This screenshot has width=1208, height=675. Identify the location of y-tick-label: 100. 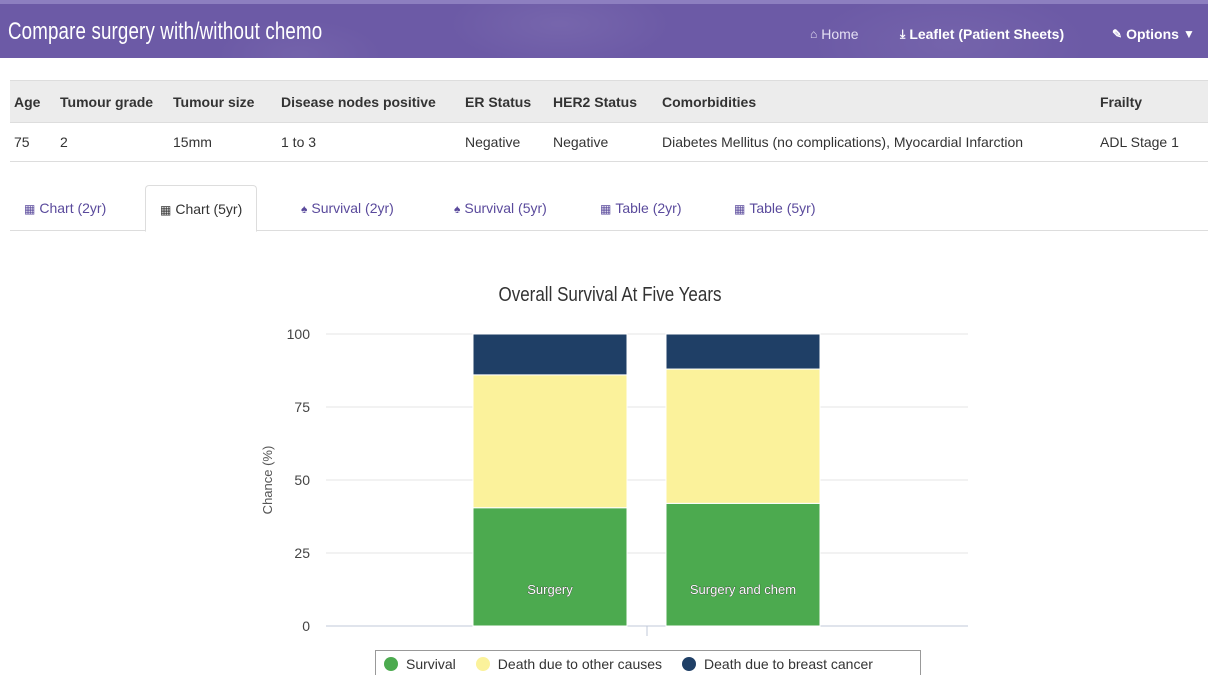
(299, 334).